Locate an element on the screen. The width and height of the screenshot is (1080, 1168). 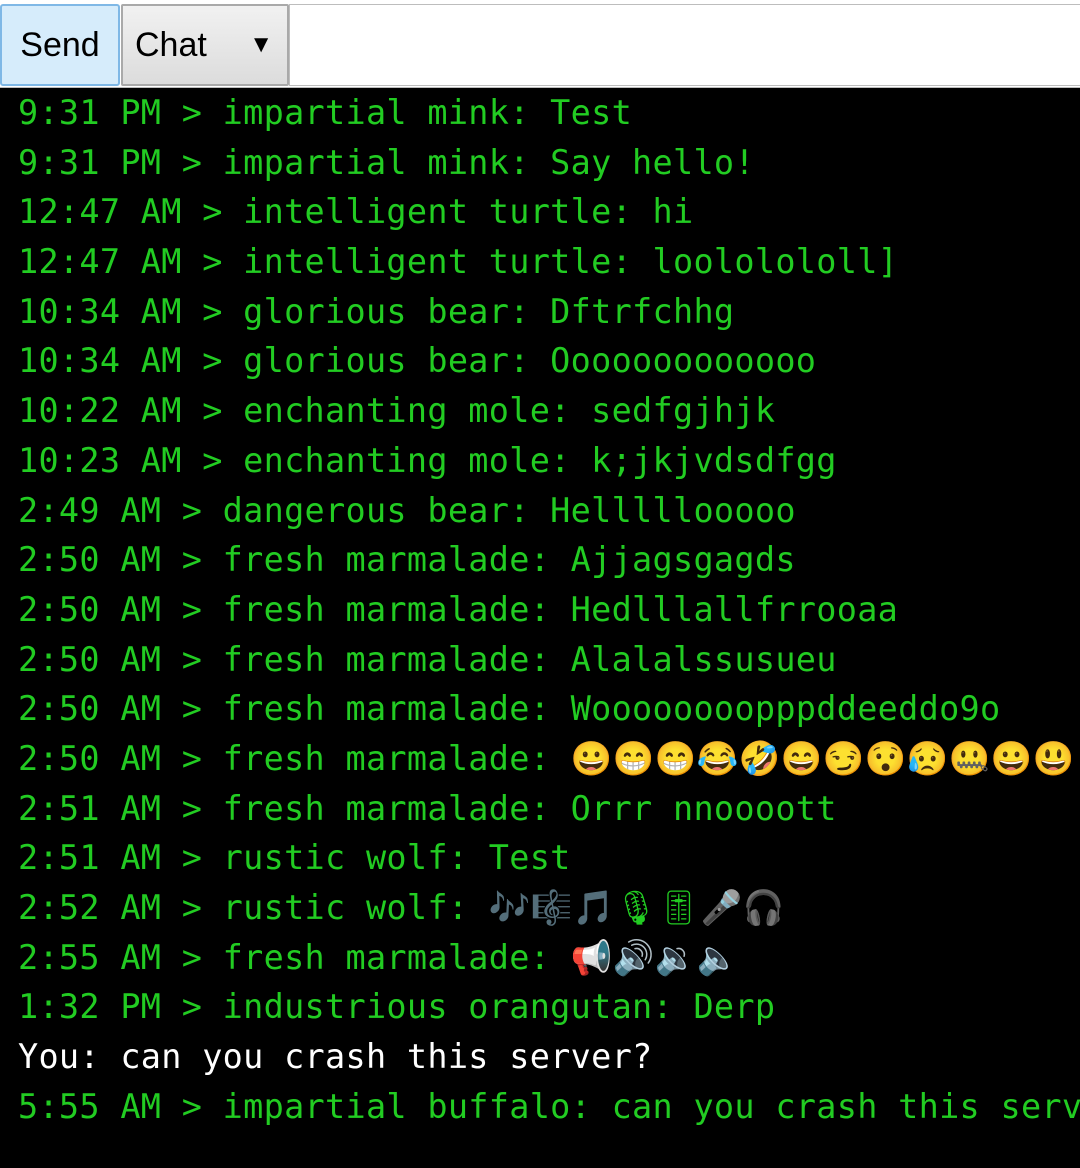
dropdown-arrow-icon: ▼ is located at coordinates (261, 44).